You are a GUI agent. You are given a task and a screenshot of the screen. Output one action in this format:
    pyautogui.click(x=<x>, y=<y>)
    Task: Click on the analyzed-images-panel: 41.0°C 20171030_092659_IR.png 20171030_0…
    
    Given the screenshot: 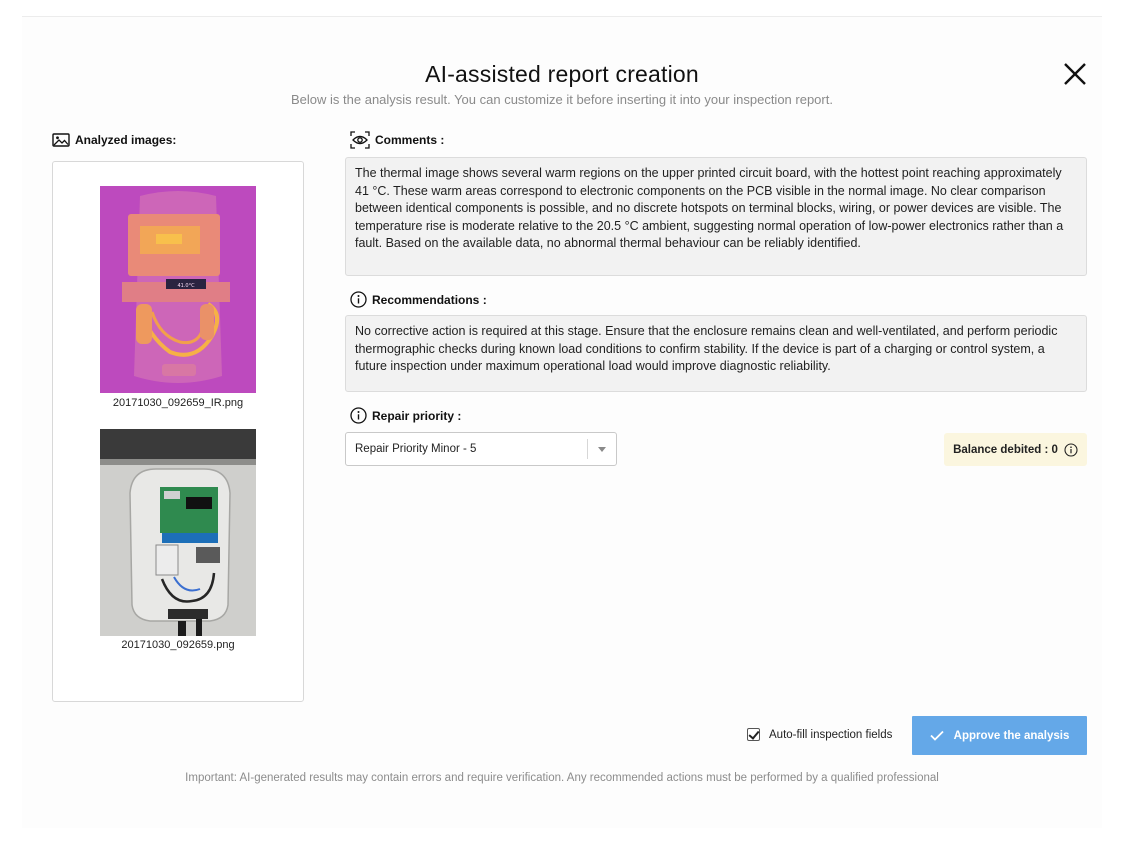 What is the action you would take?
    pyautogui.click(x=178, y=431)
    